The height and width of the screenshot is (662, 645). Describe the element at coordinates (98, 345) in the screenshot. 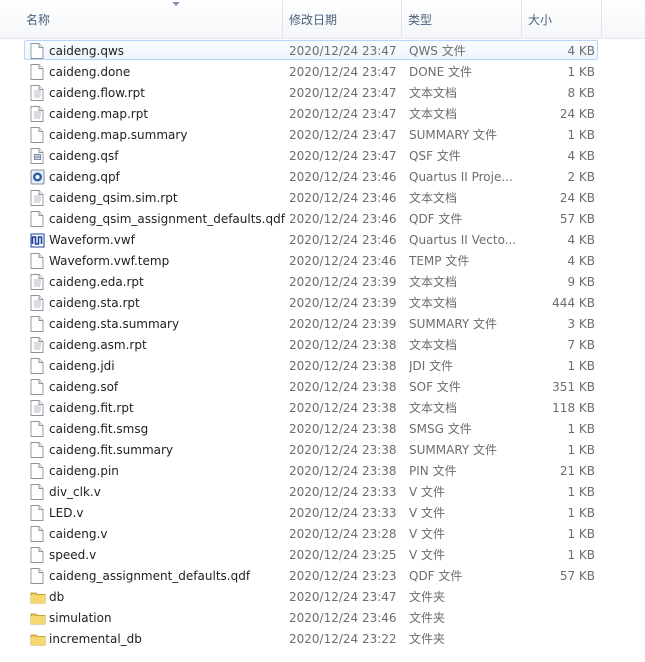

I see `file-name: caideng.asm.rpt` at that location.